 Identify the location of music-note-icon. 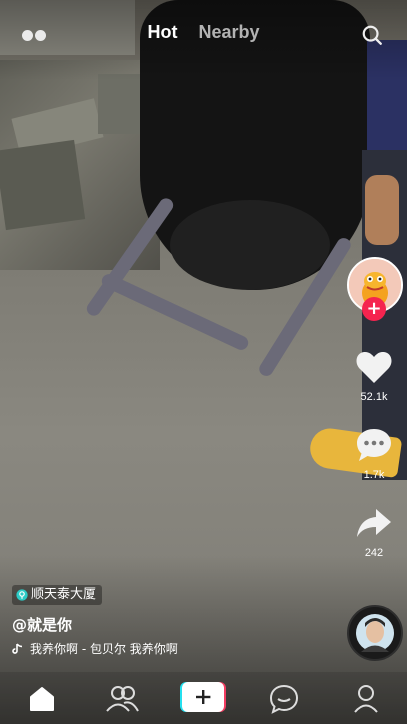
(17, 648).